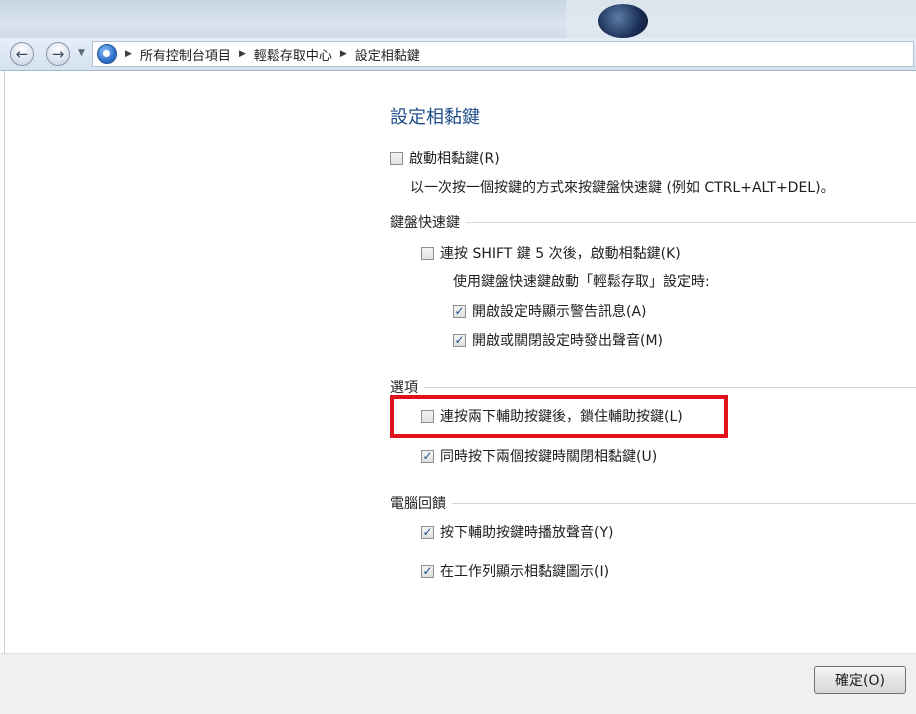 The image size is (916, 714). I want to click on show-warning-checkbox: ✓ 開啟設定時顯示警告訊息(A), so click(550, 311).